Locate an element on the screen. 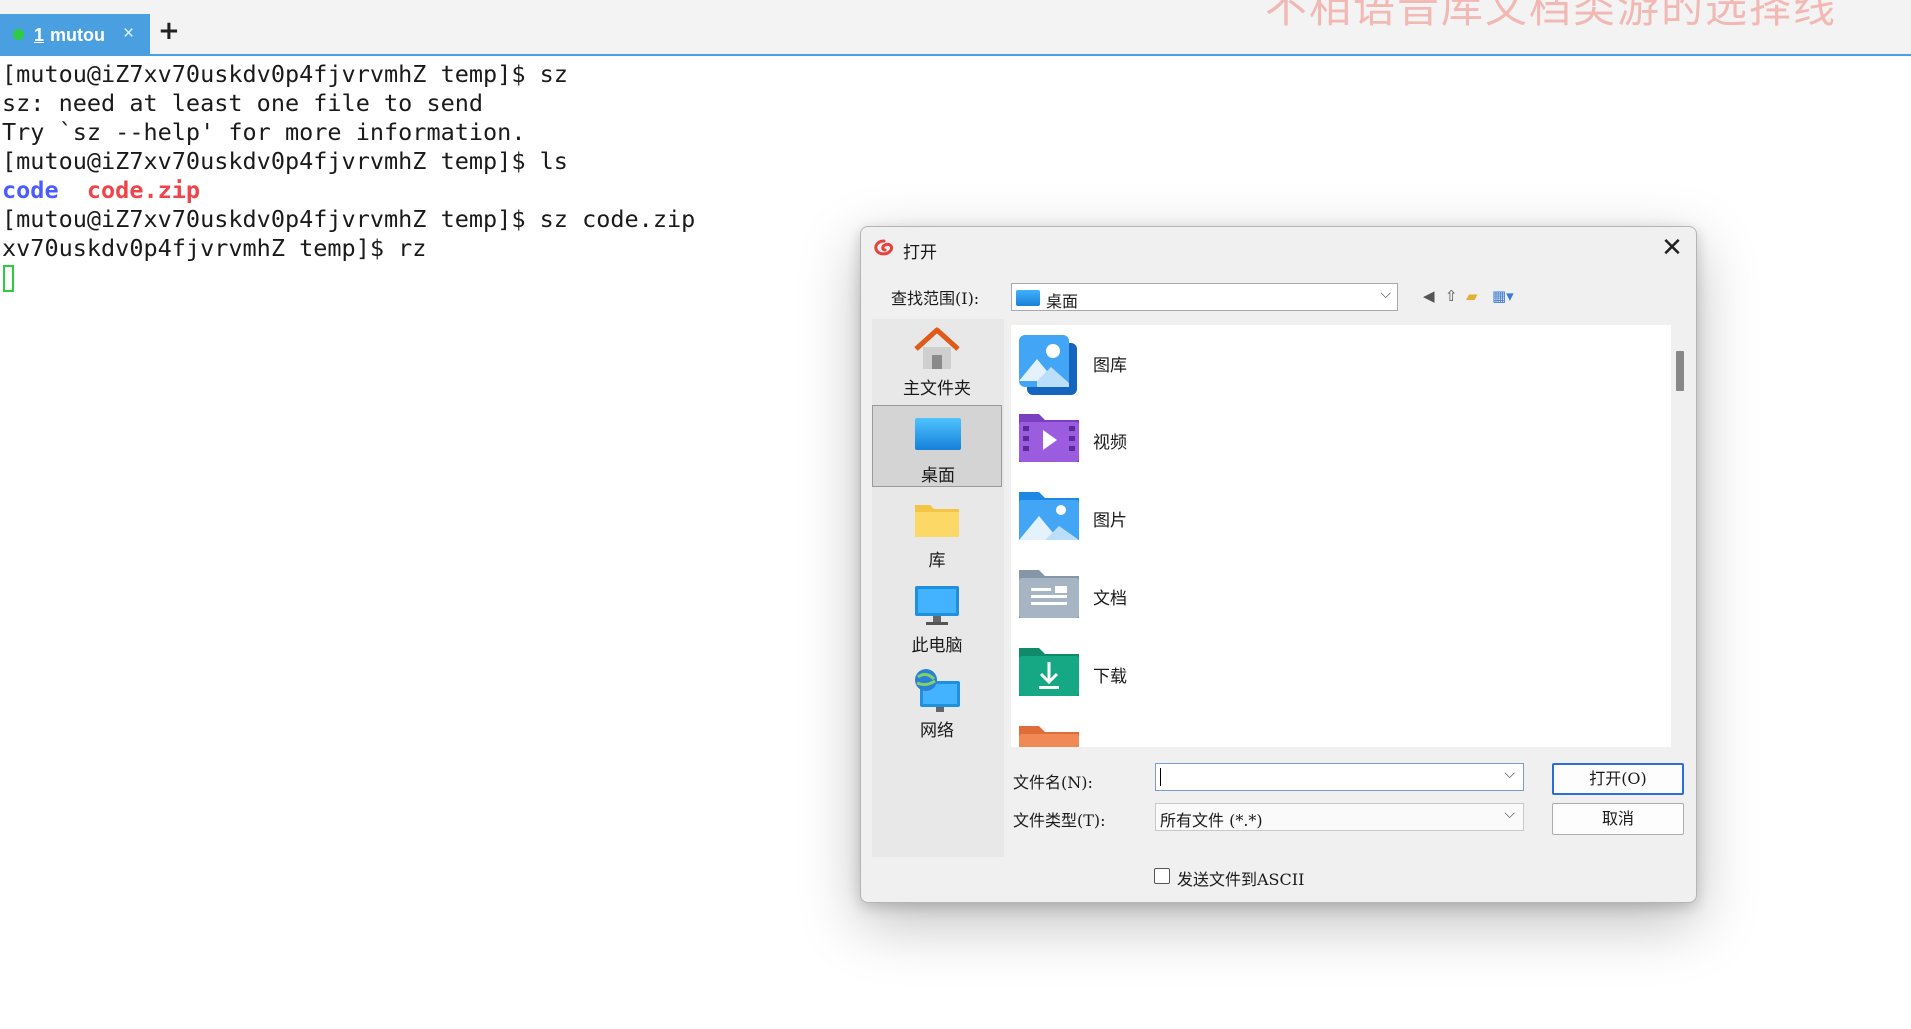 The height and width of the screenshot is (1029, 1911). list-item-partial is located at coordinates (1161, 731).